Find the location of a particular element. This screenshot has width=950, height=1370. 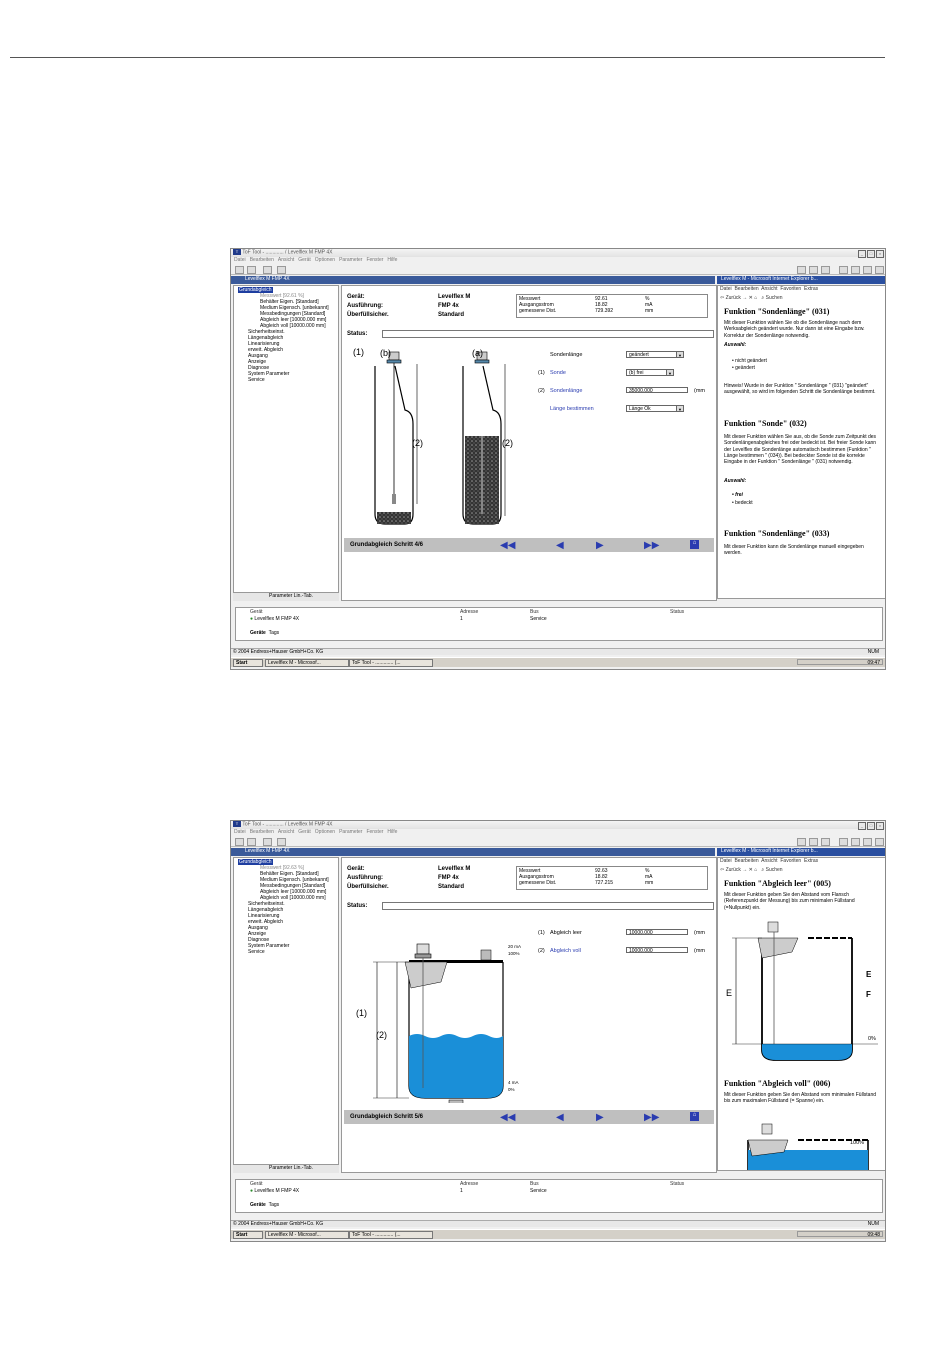

sondenlaenge-input: 35000.000 is located at coordinates (657, 390).